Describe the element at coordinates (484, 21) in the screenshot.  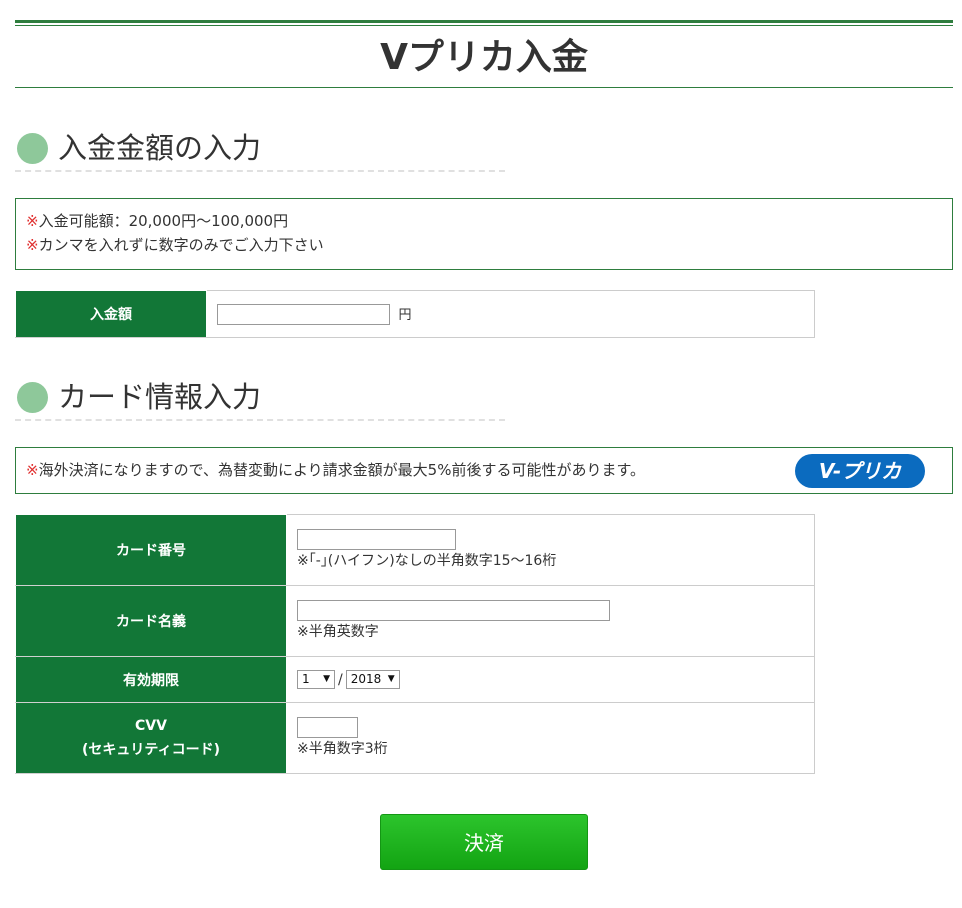
I see `top-rule` at that location.